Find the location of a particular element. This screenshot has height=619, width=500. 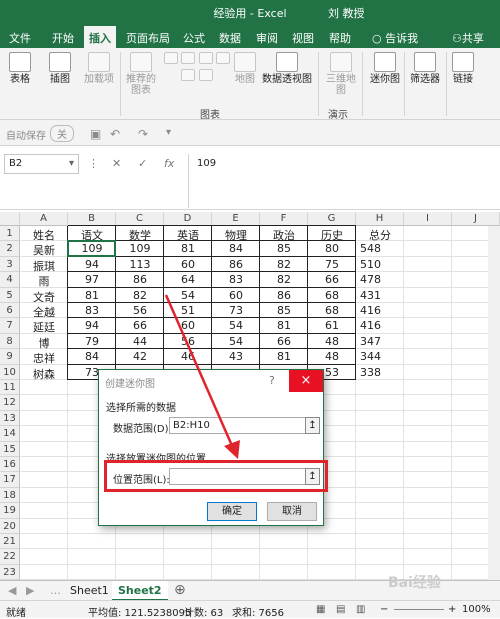

row-header: 3 is located at coordinates (10, 264).